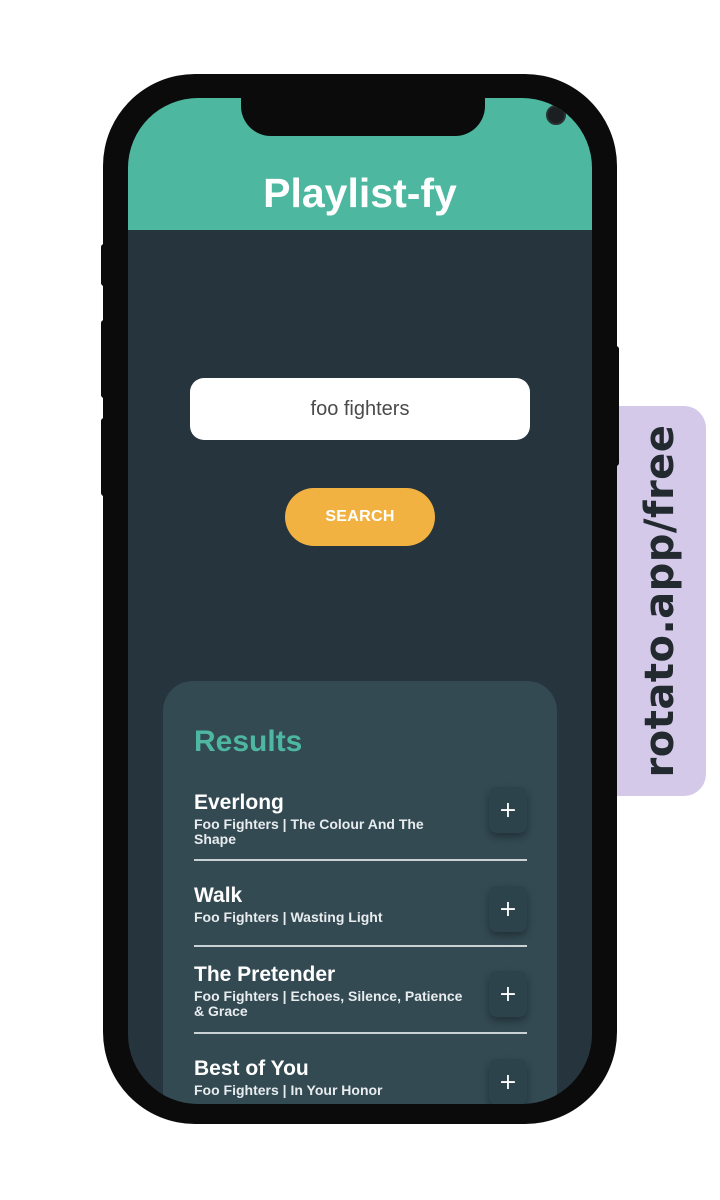 The image size is (720, 1200). I want to click on watermark-text: rotato.app/free, so click(660, 601).